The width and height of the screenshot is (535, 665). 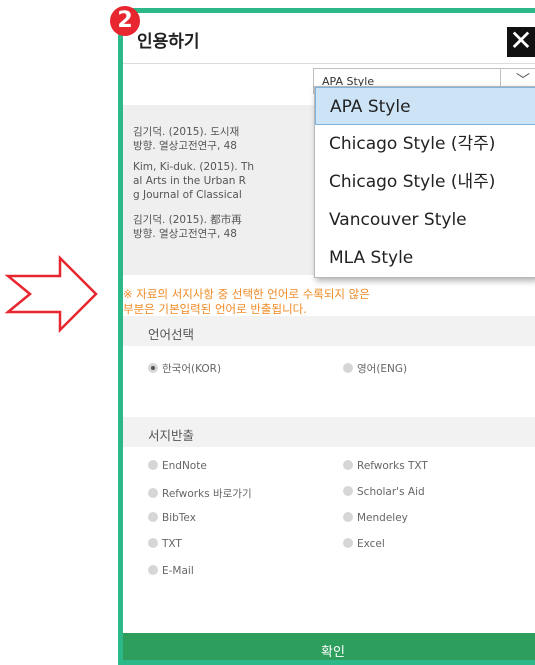 I want to click on export-label: 서지반출, so click(x=171, y=435).